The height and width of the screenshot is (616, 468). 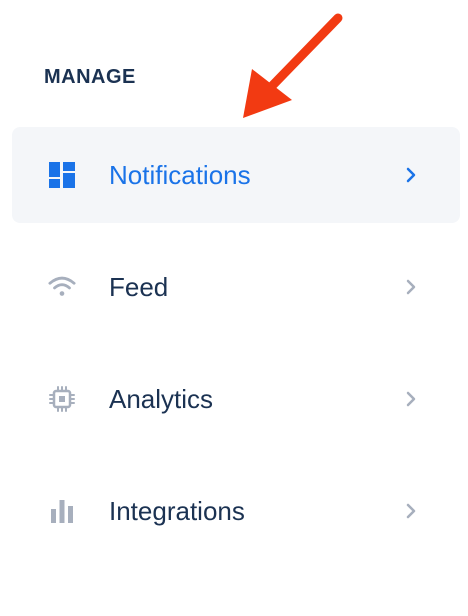 What do you see at coordinates (161, 399) in the screenshot?
I see `sidebar-item-label: Analytics` at bounding box center [161, 399].